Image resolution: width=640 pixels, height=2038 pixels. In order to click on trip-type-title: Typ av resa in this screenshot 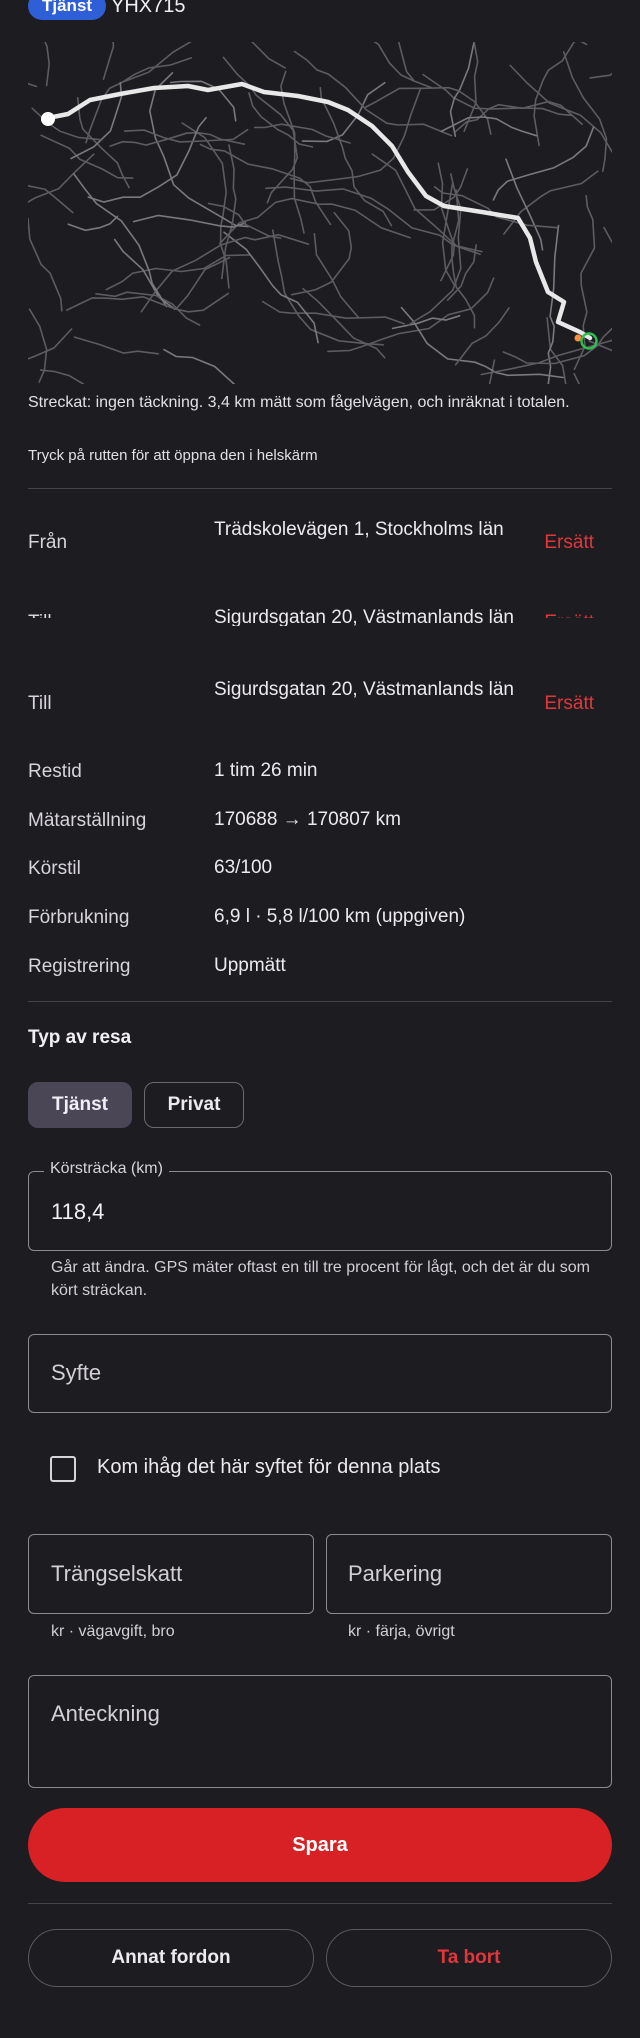, I will do `click(80, 1037)`.